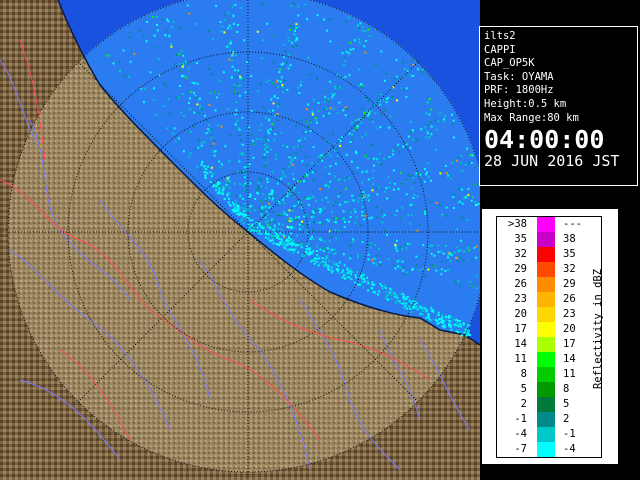 This screenshot has width=640, height=480. Describe the element at coordinates (569, 329) in the screenshot. I see `legend-high-value: 20` at that location.